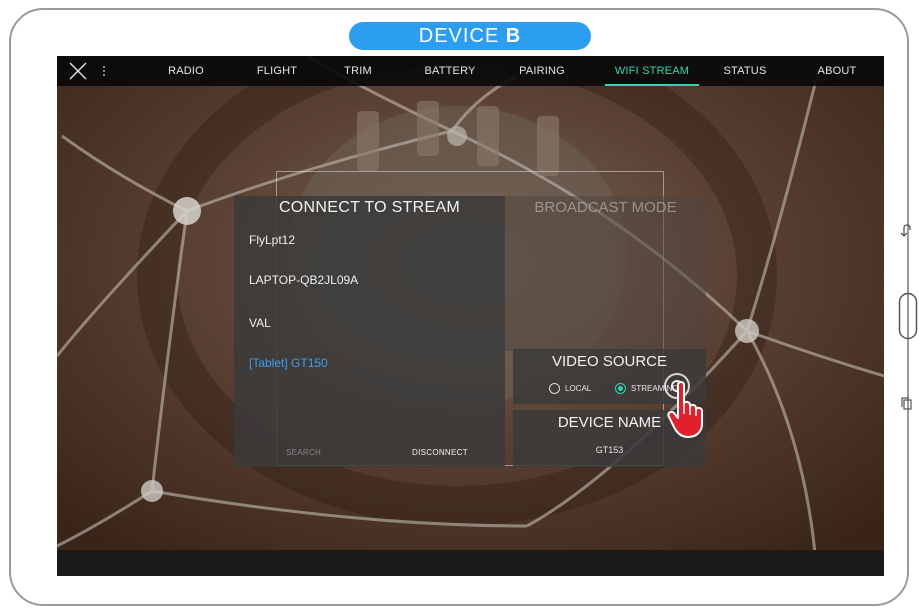 The image size is (919, 616). What do you see at coordinates (272, 240) in the screenshot?
I see `network-item: FlyLpt12` at bounding box center [272, 240].